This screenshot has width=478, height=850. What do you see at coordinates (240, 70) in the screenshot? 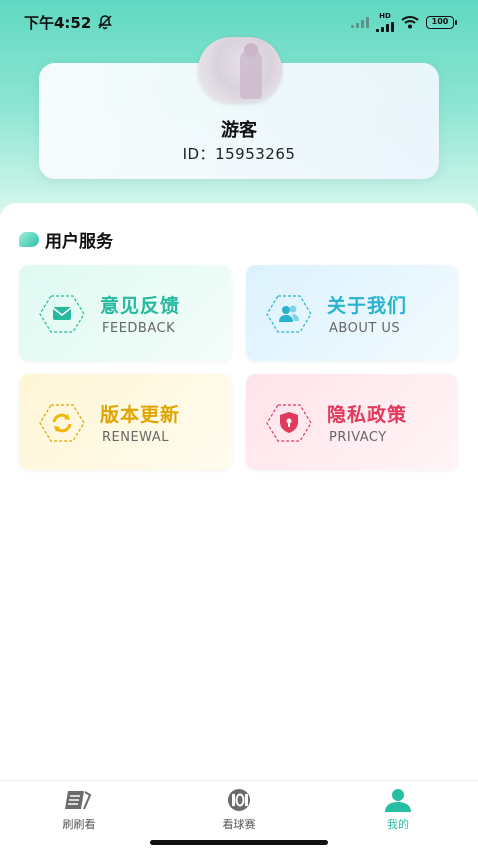
I see `avatar` at bounding box center [240, 70].